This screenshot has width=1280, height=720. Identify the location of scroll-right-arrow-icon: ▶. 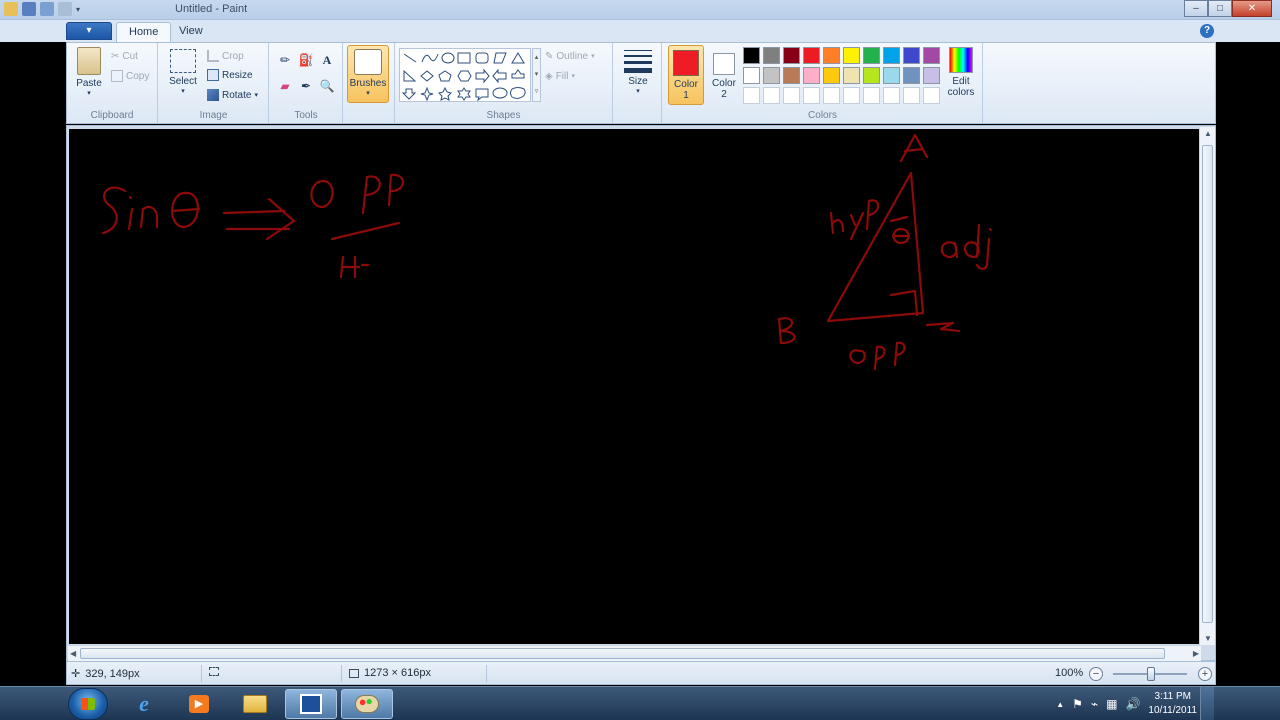
(1196, 653).